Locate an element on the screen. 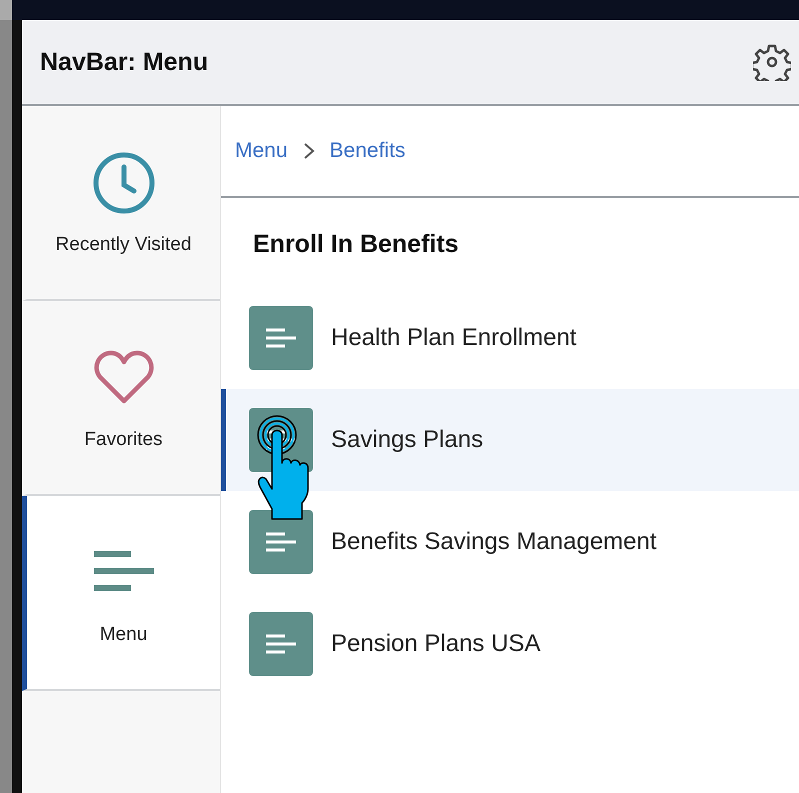 This screenshot has height=793, width=799. settings-icon is located at coordinates (772, 62).